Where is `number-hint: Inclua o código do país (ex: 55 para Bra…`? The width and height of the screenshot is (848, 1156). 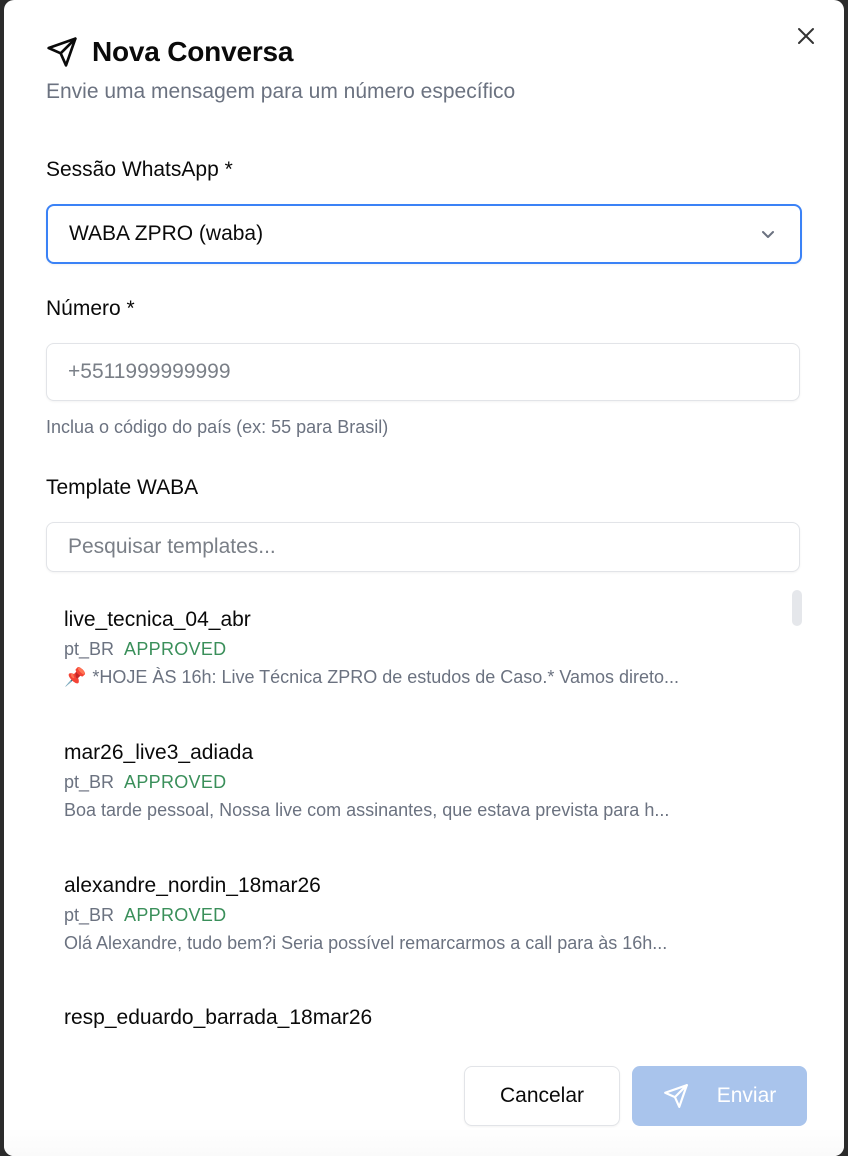
number-hint: Inclua o código do país (ex: 55 para Bra… is located at coordinates (217, 427).